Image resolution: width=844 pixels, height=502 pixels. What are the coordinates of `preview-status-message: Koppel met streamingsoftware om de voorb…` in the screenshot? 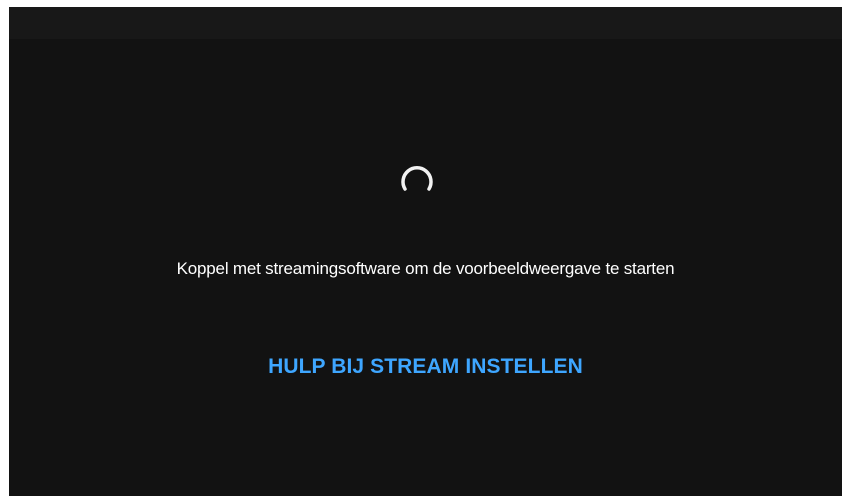 It's located at (425, 268).